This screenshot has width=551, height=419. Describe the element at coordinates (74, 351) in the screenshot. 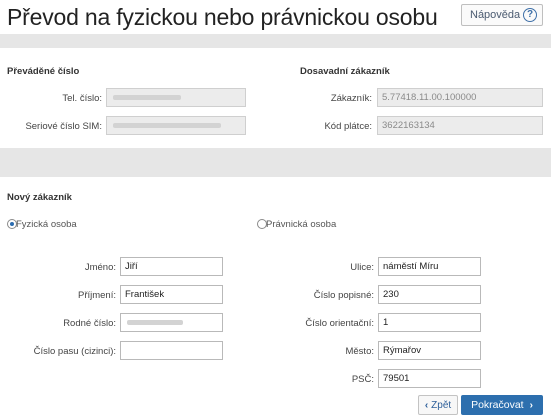

I see `passport-label: Číslo pasu (cizinci):` at that location.